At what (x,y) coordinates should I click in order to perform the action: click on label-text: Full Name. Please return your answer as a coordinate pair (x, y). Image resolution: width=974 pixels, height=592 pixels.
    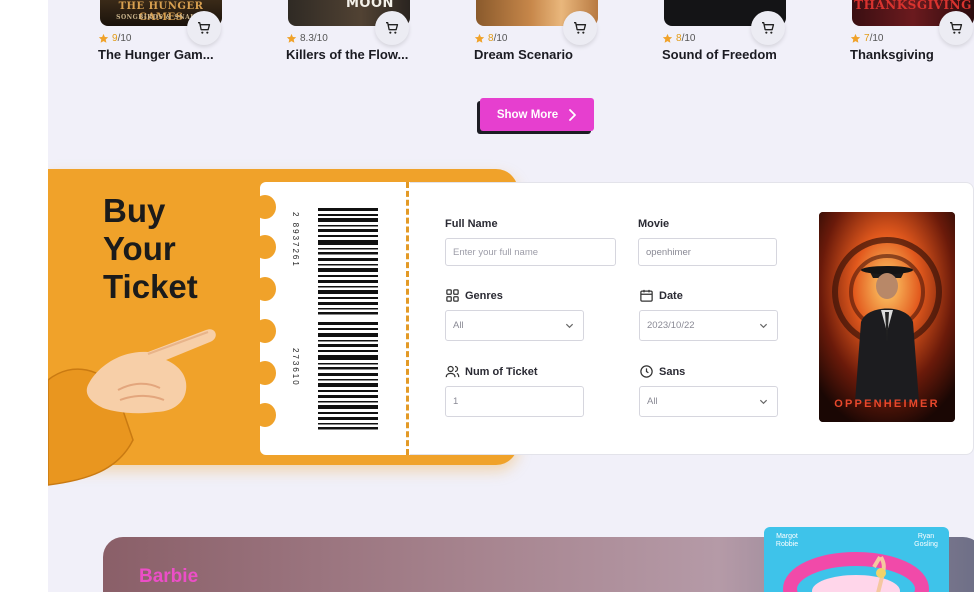
    Looking at the image, I should click on (471, 224).